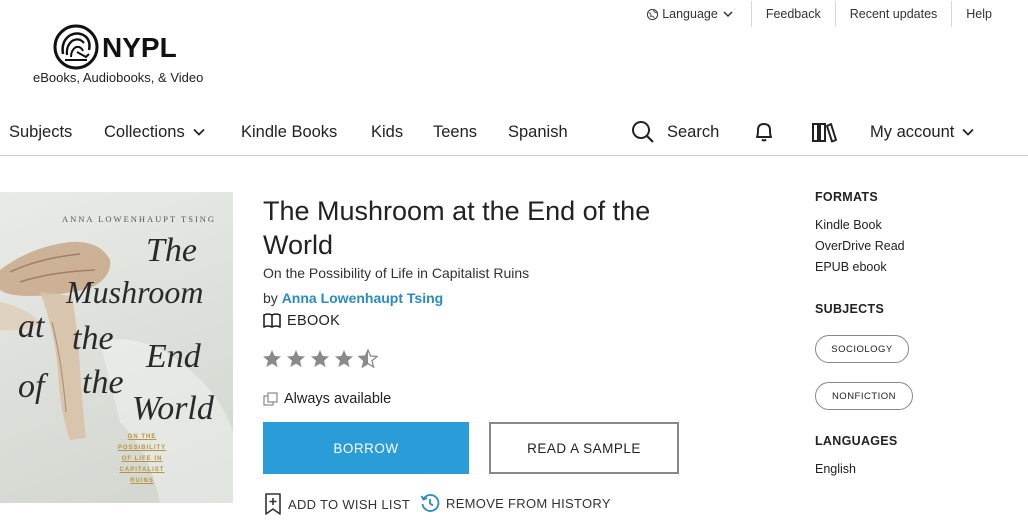 This screenshot has width=1028, height=531. I want to click on add-to-wish-list-button: ADD TO WISH LIST, so click(337, 504).